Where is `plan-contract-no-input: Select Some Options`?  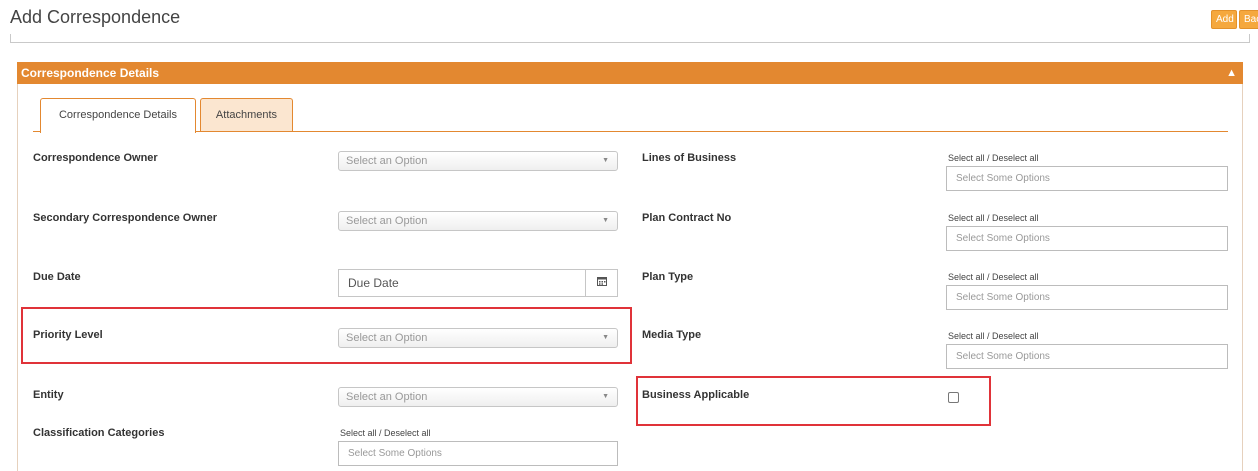
plan-contract-no-input: Select Some Options is located at coordinates (1087, 238).